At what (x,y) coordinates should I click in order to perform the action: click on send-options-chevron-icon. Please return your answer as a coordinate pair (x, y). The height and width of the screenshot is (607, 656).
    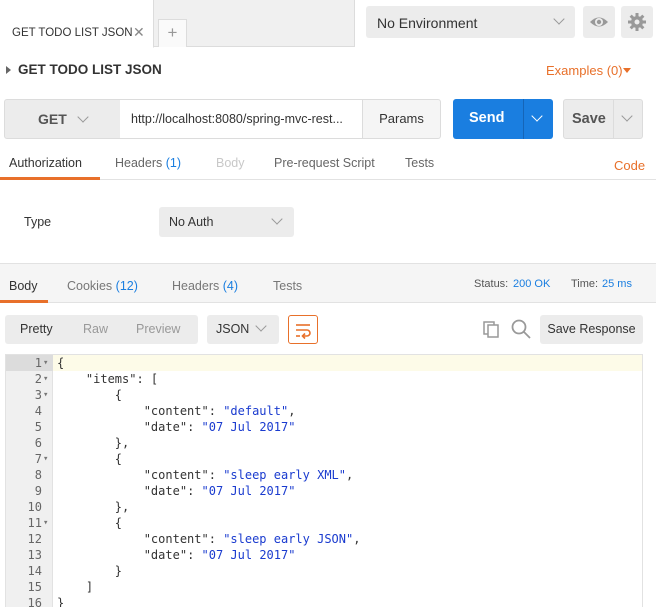
    Looking at the image, I should click on (537, 116).